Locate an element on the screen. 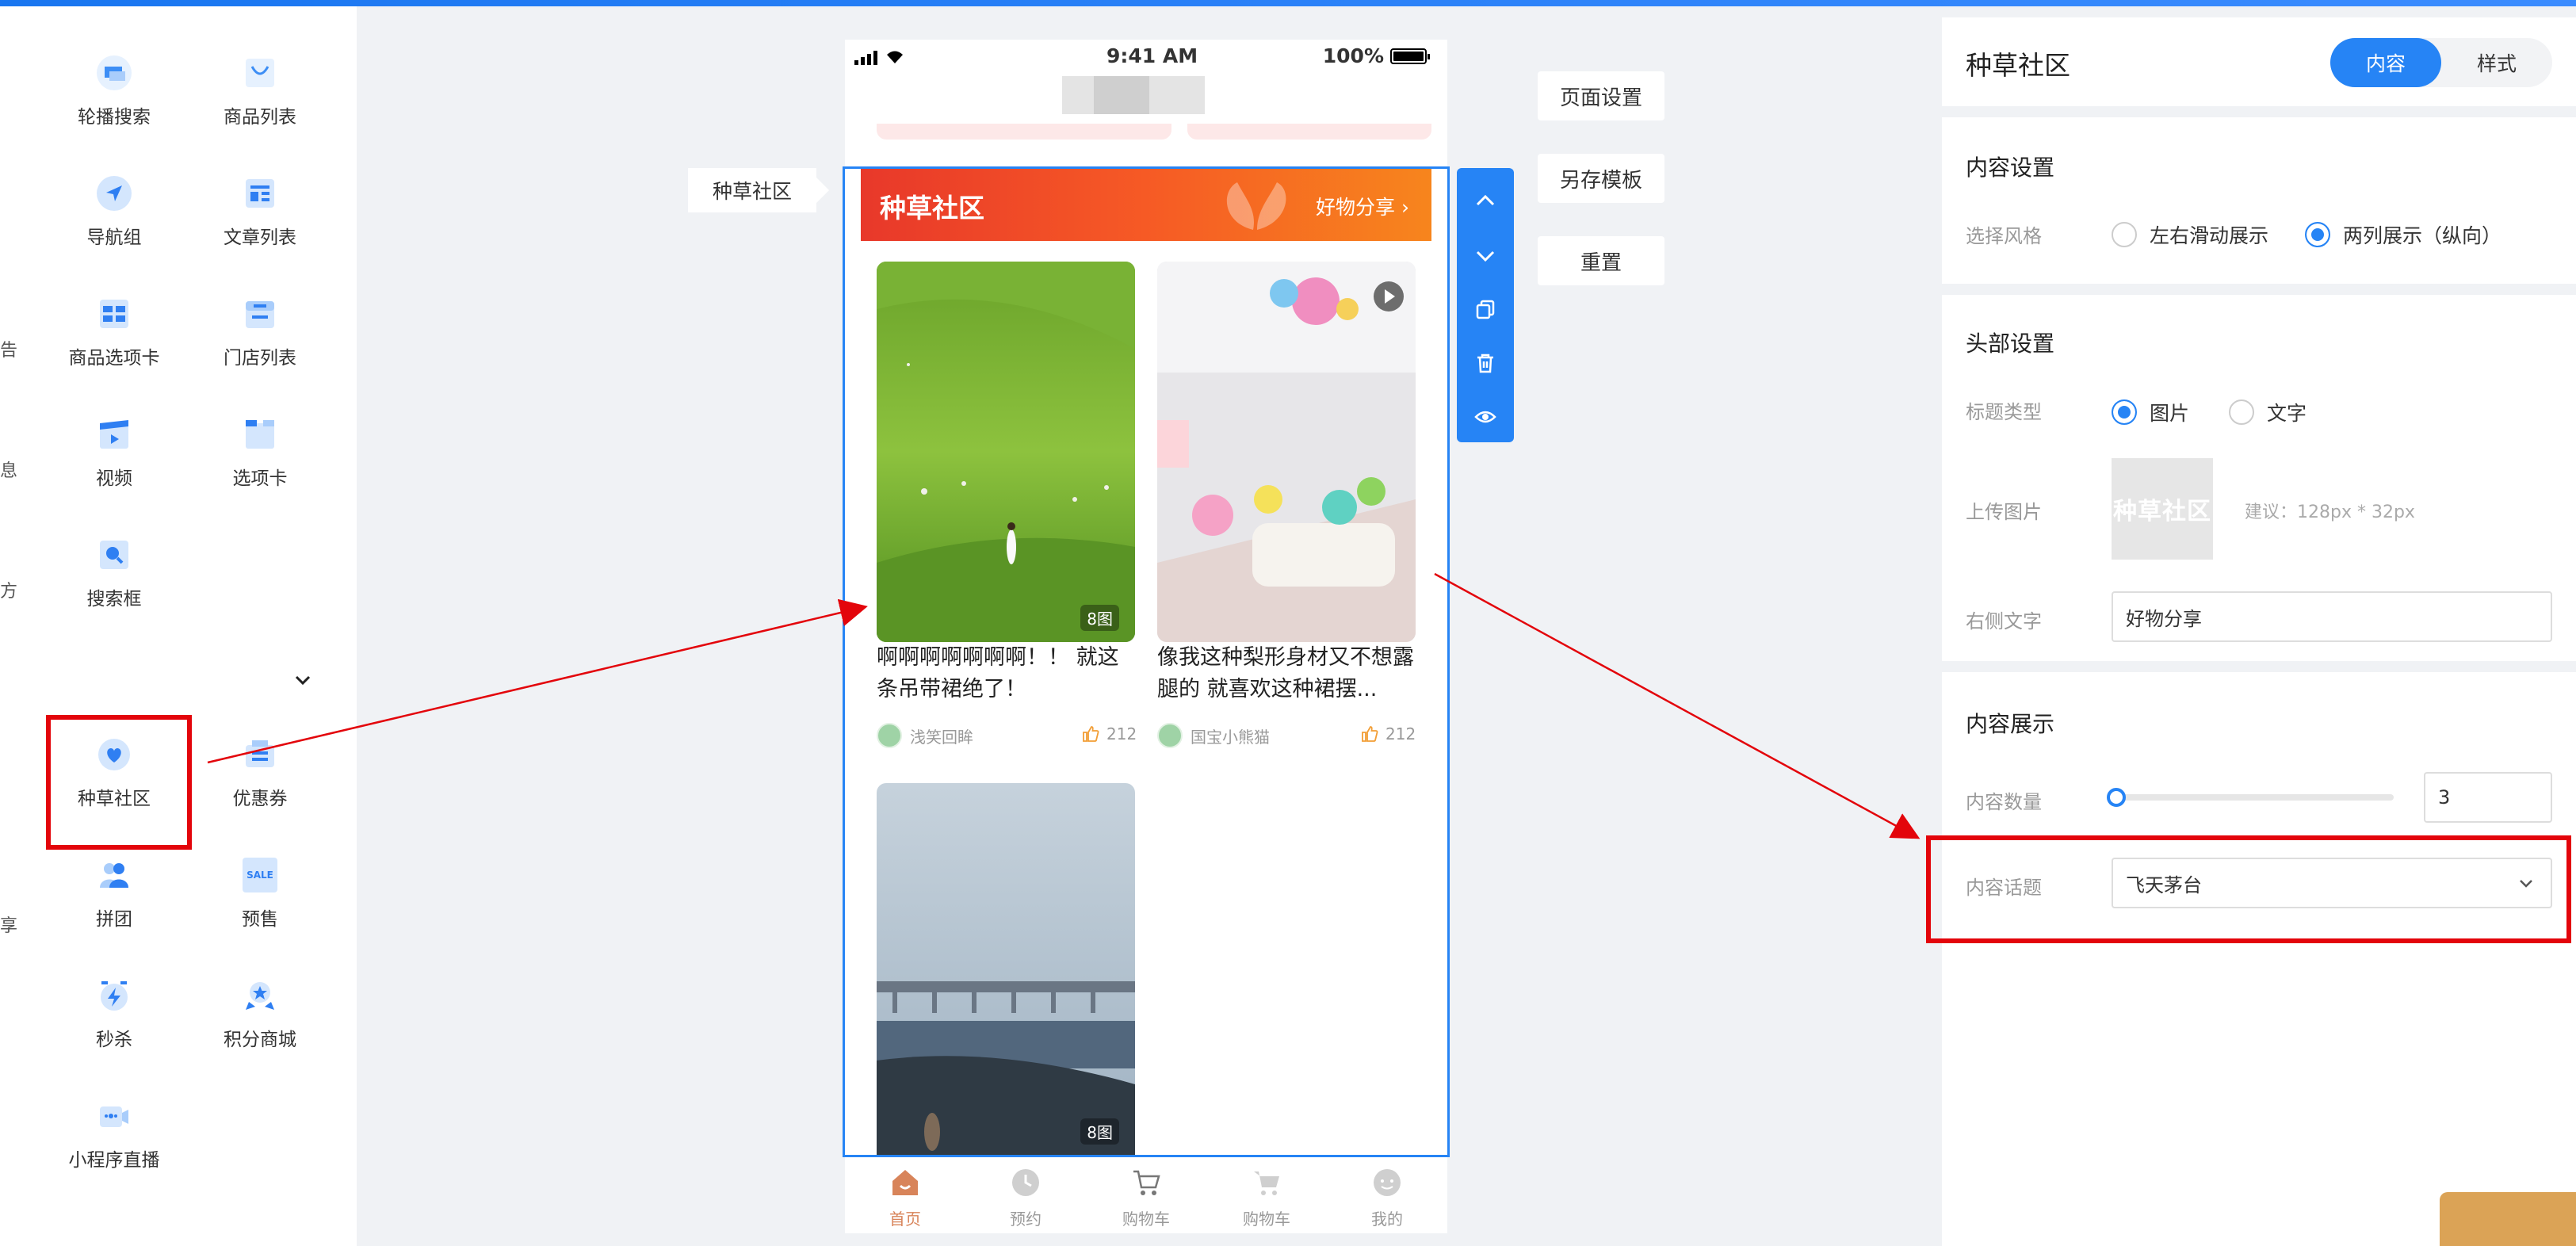 This screenshot has height=1246, width=2576. component-product-list: 商品列表 is located at coordinates (260, 82).